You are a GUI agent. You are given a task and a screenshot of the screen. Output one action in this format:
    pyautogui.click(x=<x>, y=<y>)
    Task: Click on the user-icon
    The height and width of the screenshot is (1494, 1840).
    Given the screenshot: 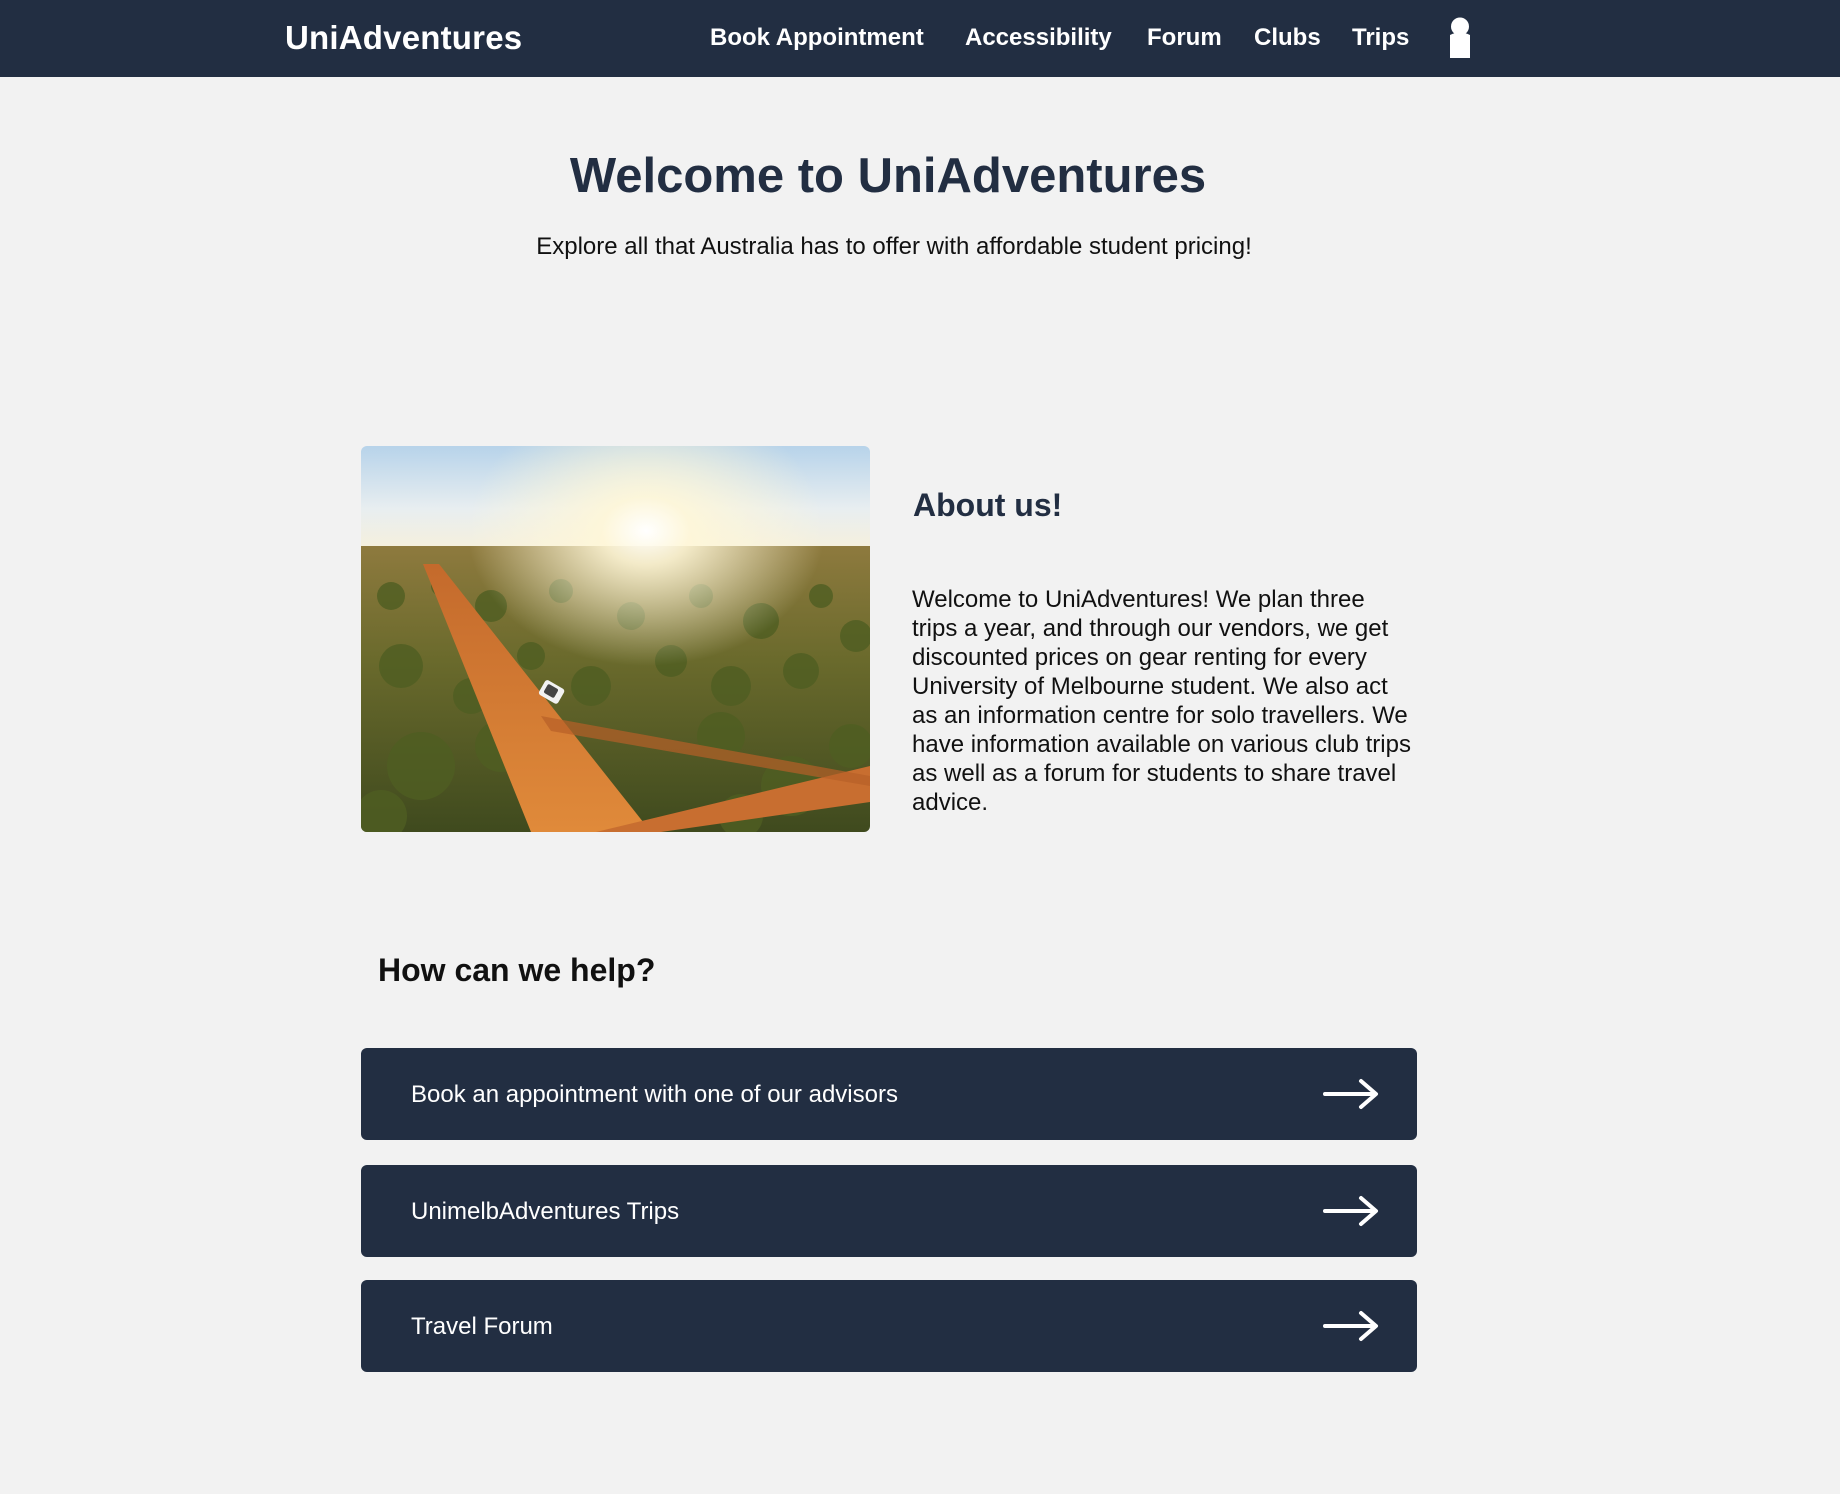 What is the action you would take?
    pyautogui.click(x=1460, y=37)
    